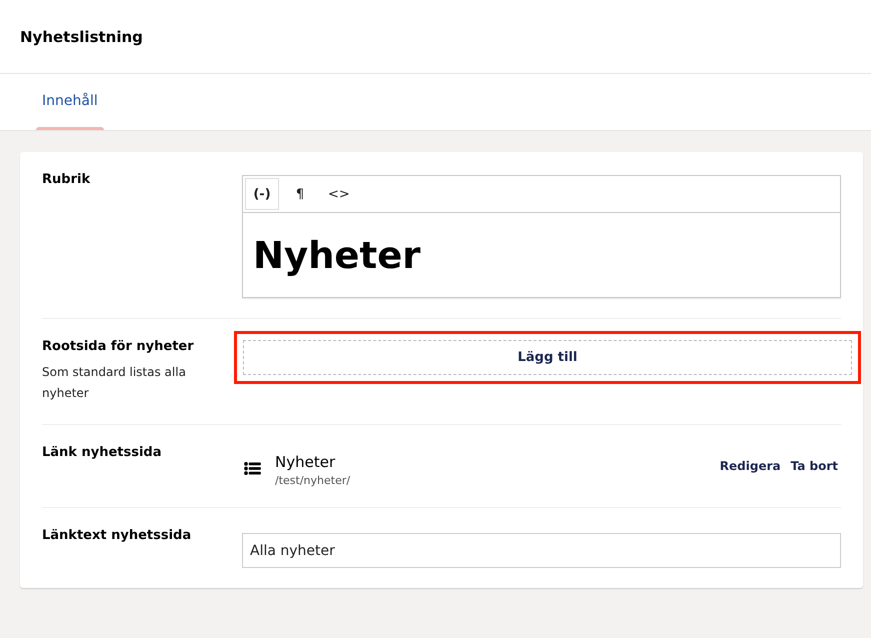 The image size is (871, 638). I want to click on toolbar-button: (-), so click(262, 194).